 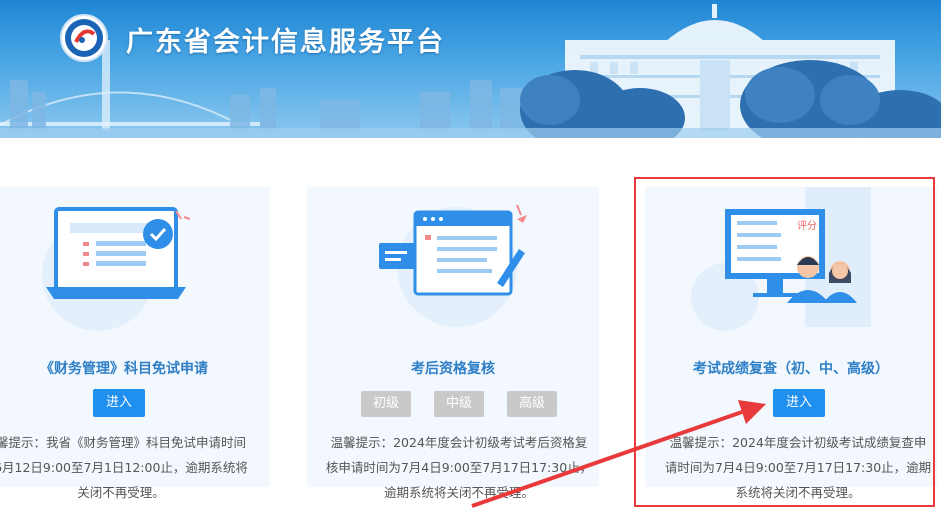 What do you see at coordinates (453, 265) in the screenshot?
I see `document-pen-illustration` at bounding box center [453, 265].